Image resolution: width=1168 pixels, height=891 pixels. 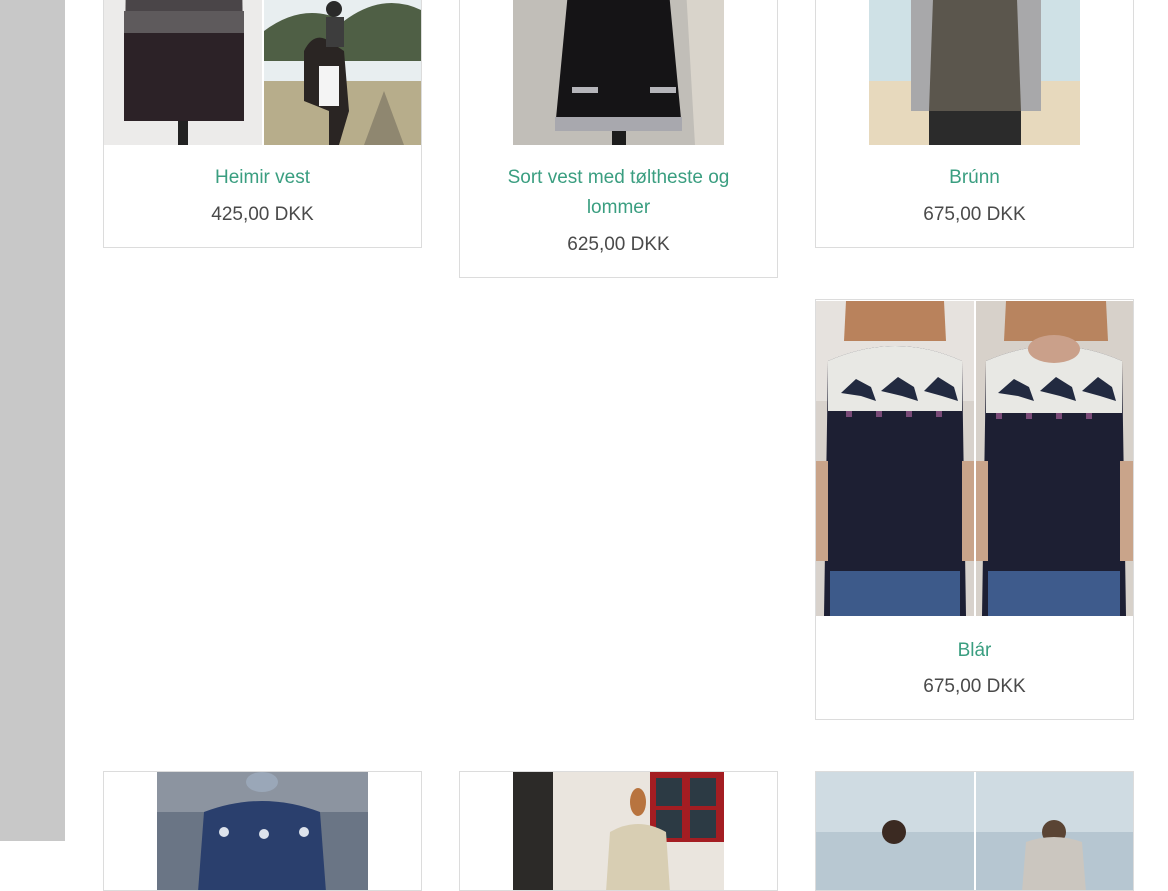 I want to click on product-title: Blár, so click(x=974, y=651).